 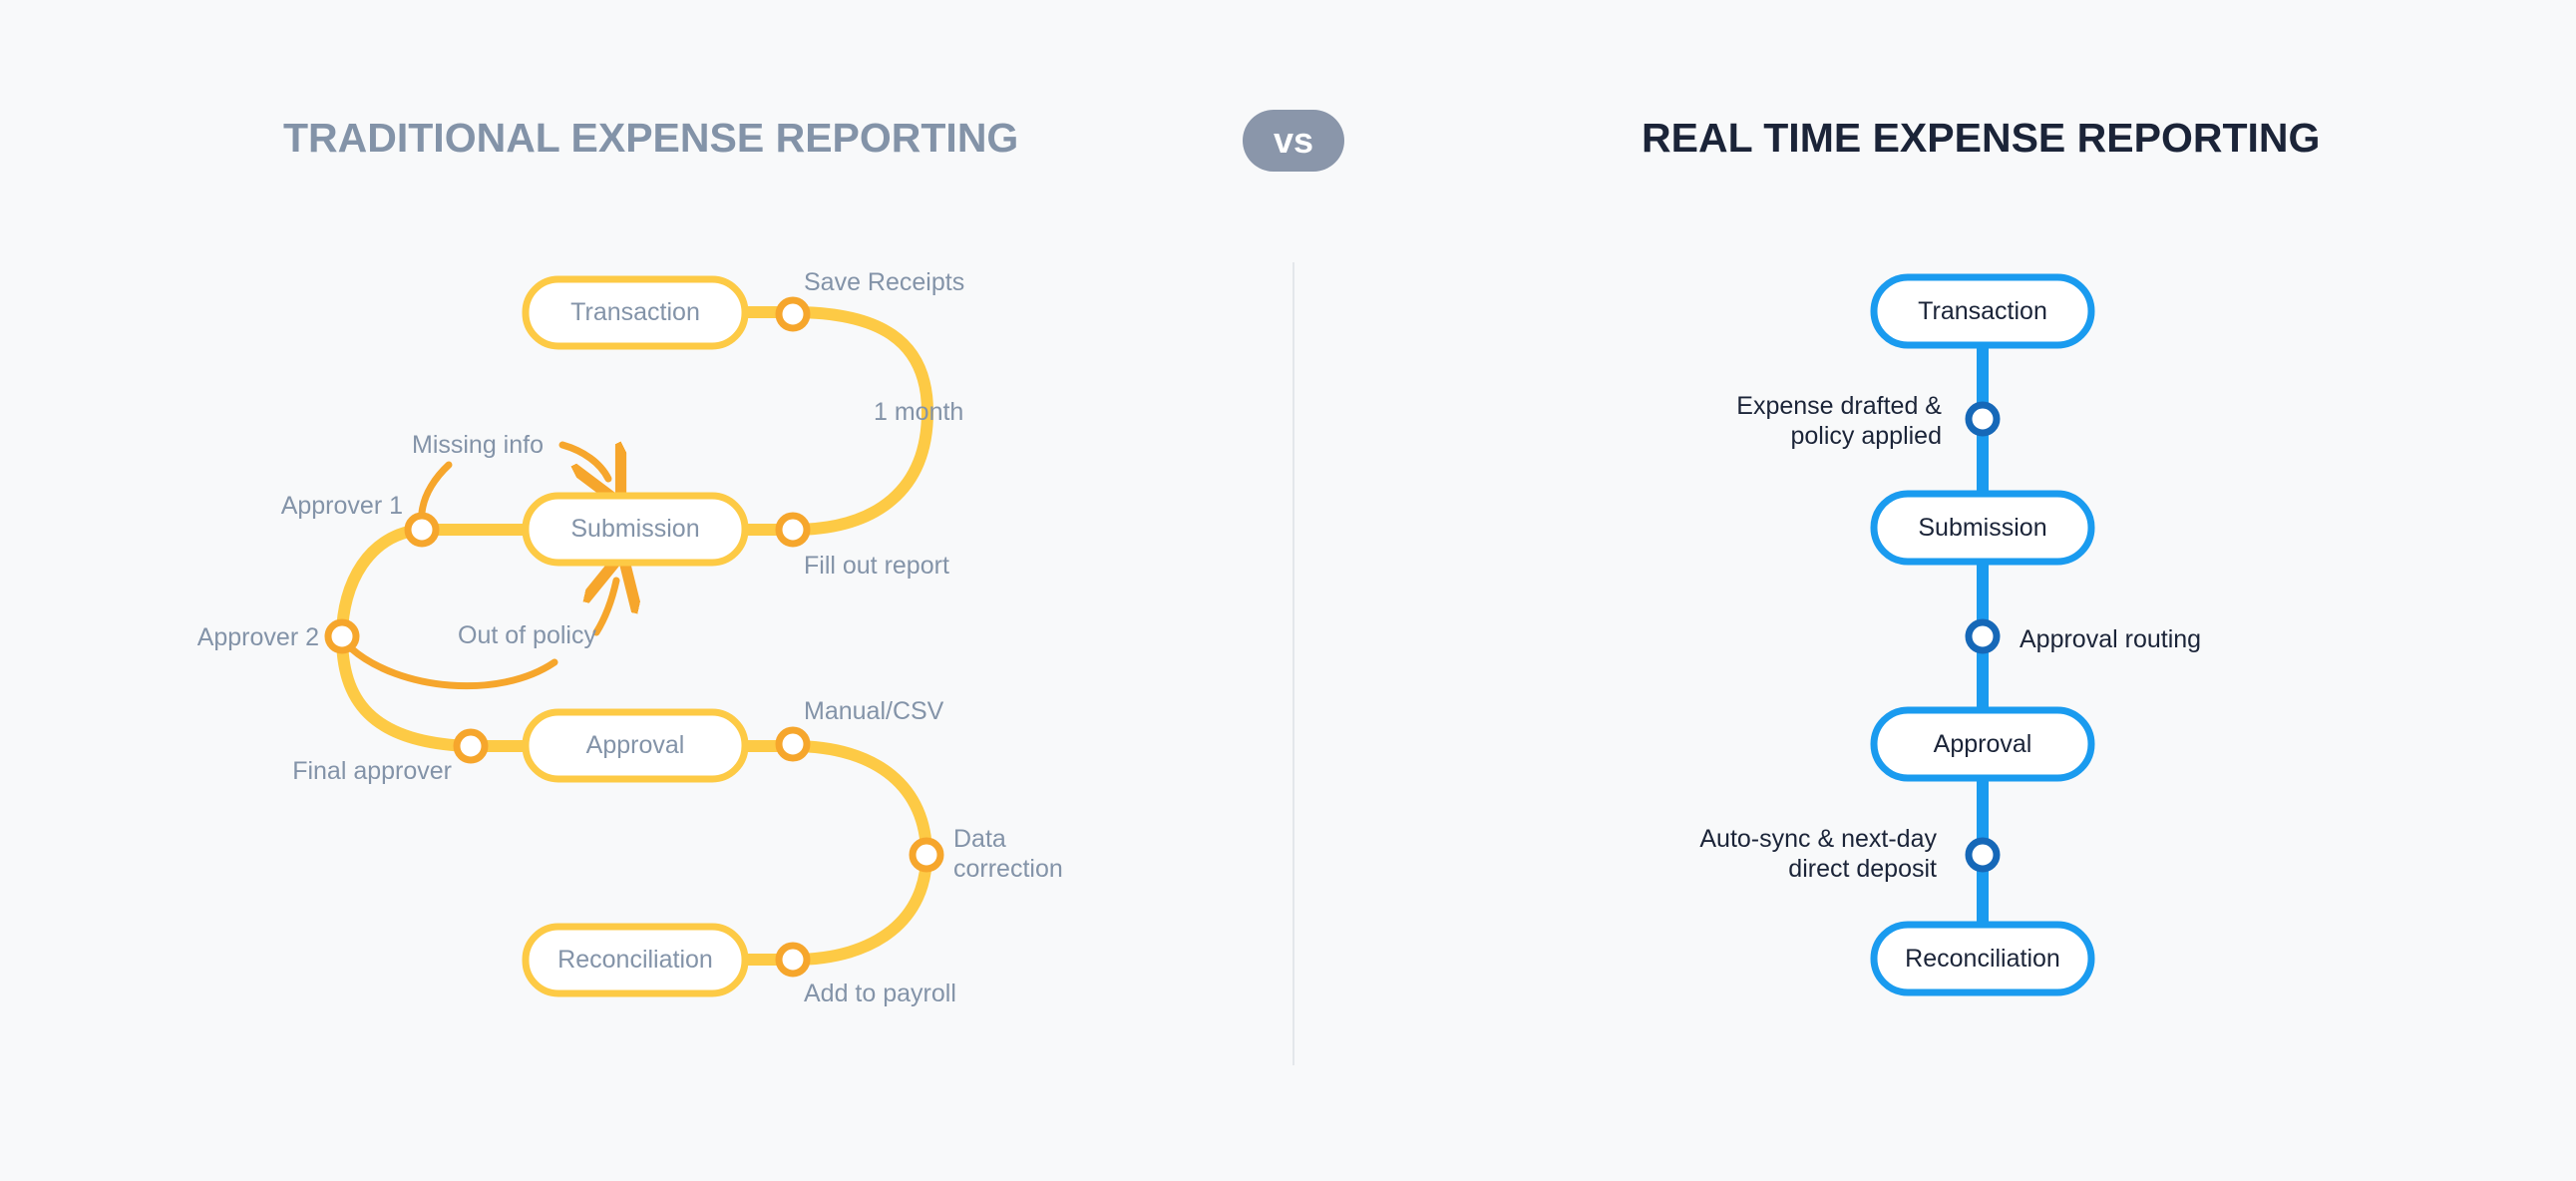 I want to click on trad-node-submission: Submission, so click(x=636, y=529).